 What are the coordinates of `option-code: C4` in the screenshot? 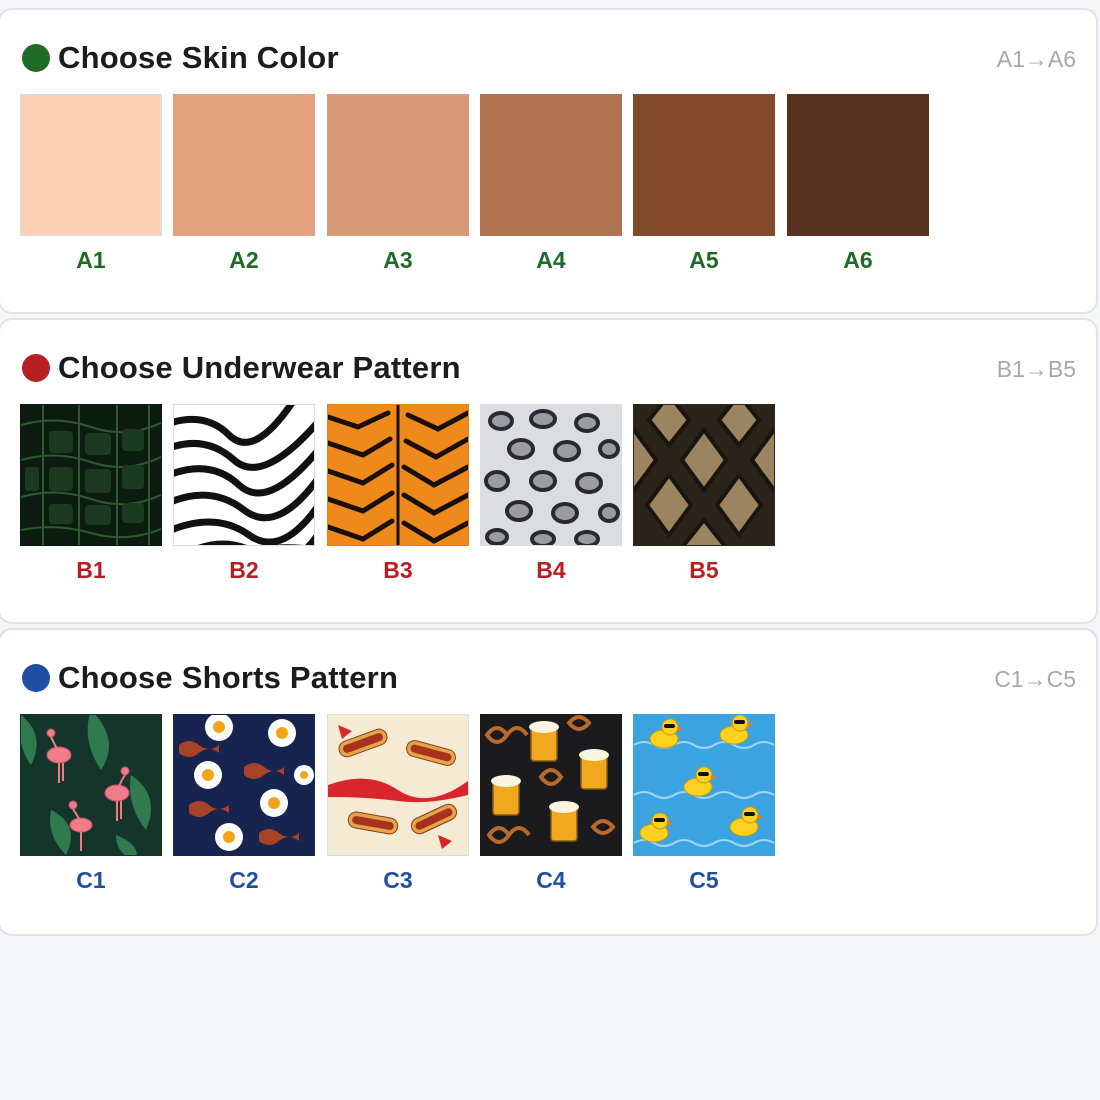 It's located at (551, 880).